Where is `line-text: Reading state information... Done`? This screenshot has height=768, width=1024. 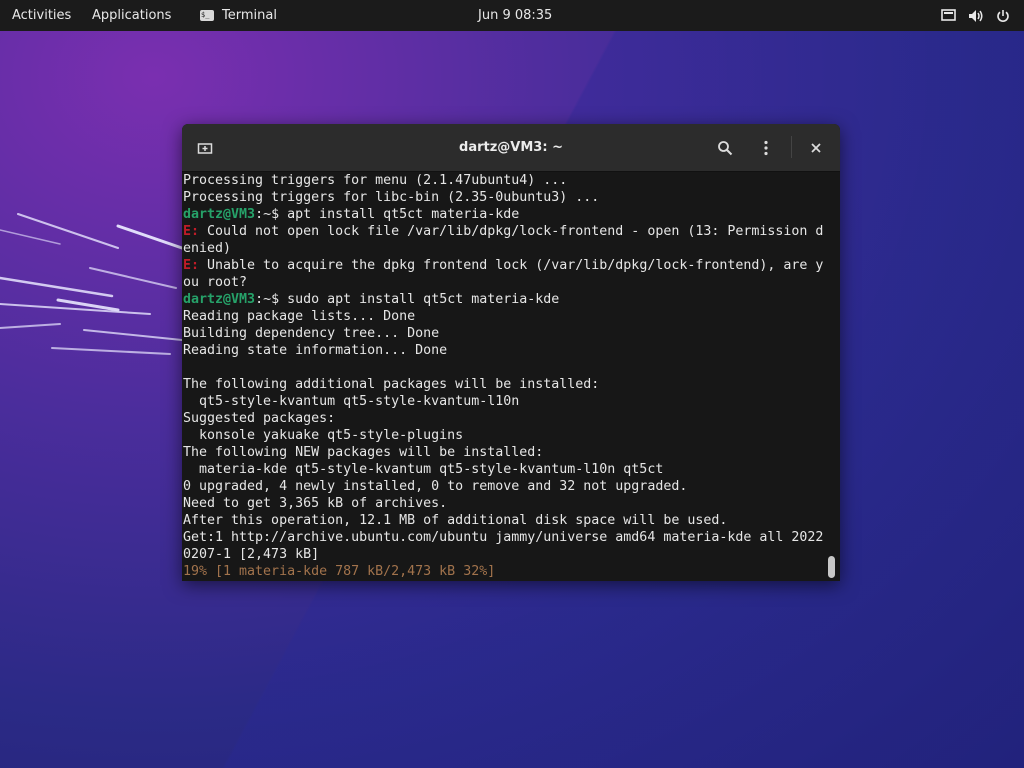
line-text: Reading state information... Done is located at coordinates (315, 350).